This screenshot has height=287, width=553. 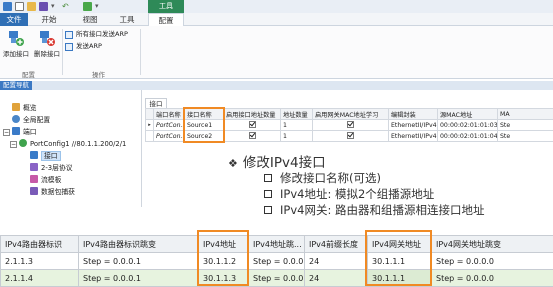 I want to click on column-header: 启用网关MAC地址学习, so click(x=351, y=114).